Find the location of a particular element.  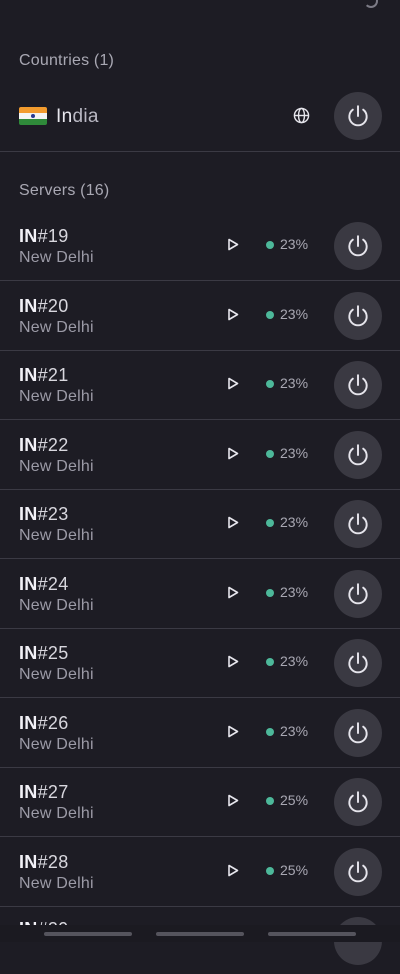

server-name: IN#23 is located at coordinates (44, 514).